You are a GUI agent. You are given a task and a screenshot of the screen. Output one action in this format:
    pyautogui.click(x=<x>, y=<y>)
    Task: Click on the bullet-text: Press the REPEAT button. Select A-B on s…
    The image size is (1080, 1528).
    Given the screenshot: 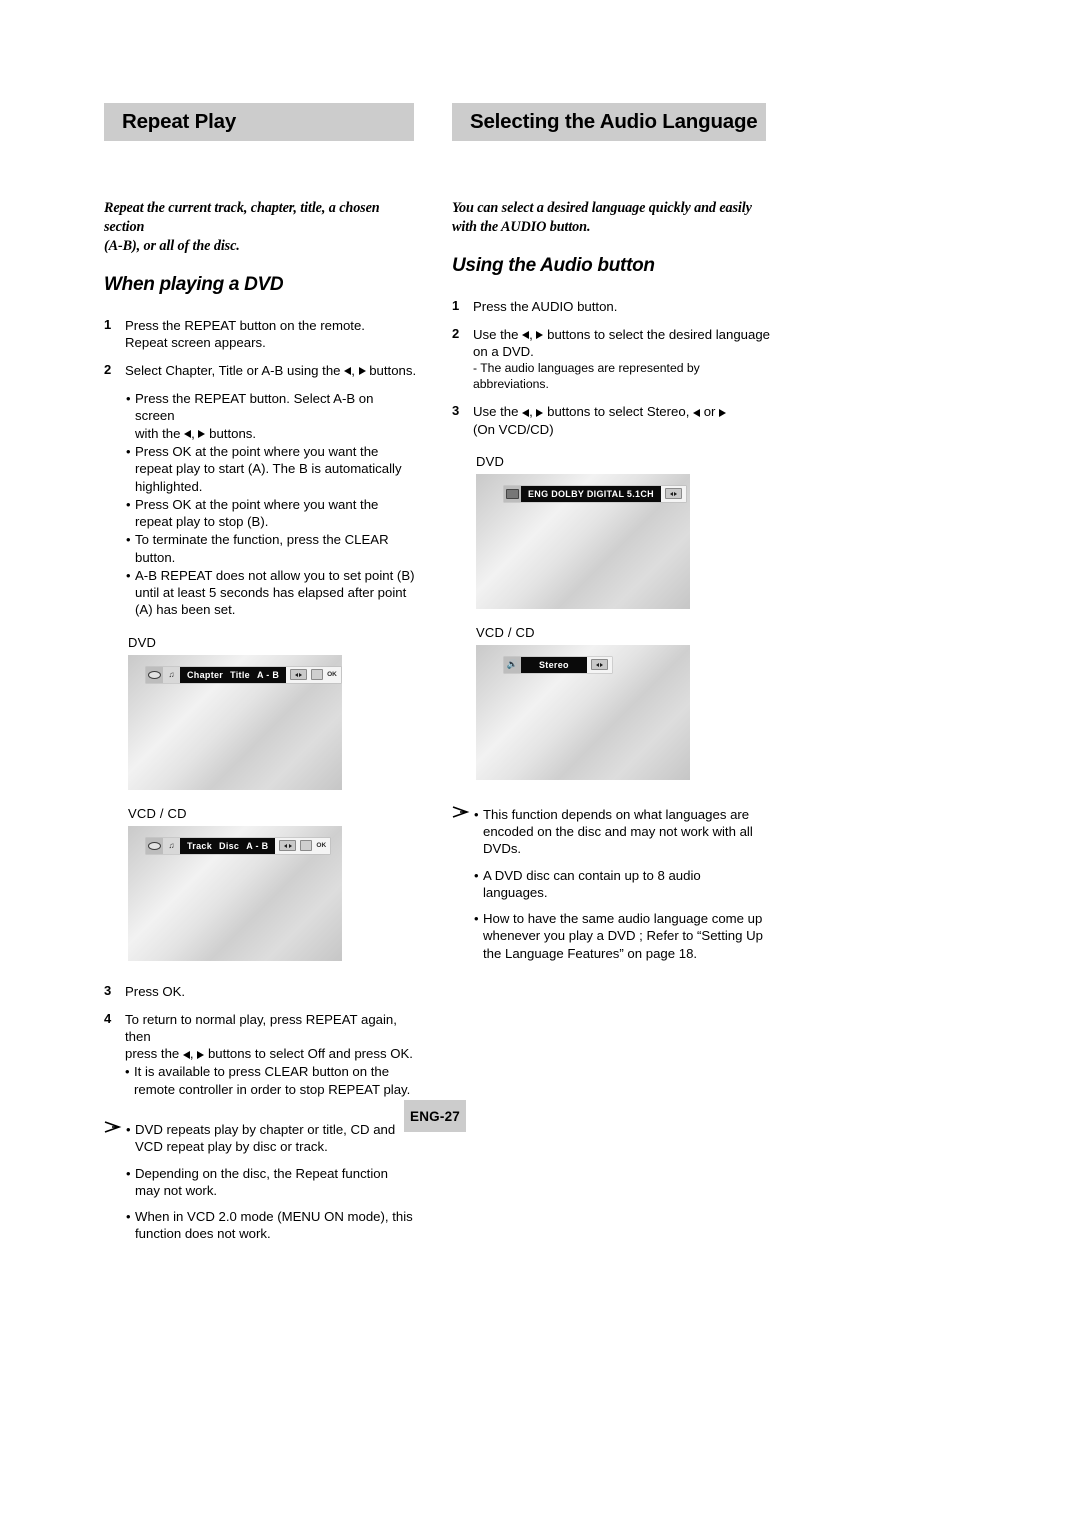 What is the action you would take?
    pyautogui.click(x=275, y=416)
    